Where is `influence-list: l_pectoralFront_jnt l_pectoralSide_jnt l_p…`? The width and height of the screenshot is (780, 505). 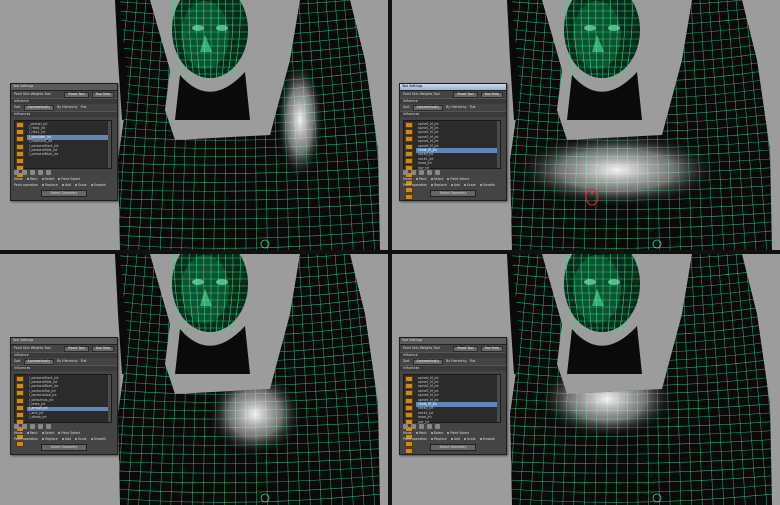 influence-list: l_pectoralFront_jnt l_pectoralSide_jnt l_p… is located at coordinates (63, 410).